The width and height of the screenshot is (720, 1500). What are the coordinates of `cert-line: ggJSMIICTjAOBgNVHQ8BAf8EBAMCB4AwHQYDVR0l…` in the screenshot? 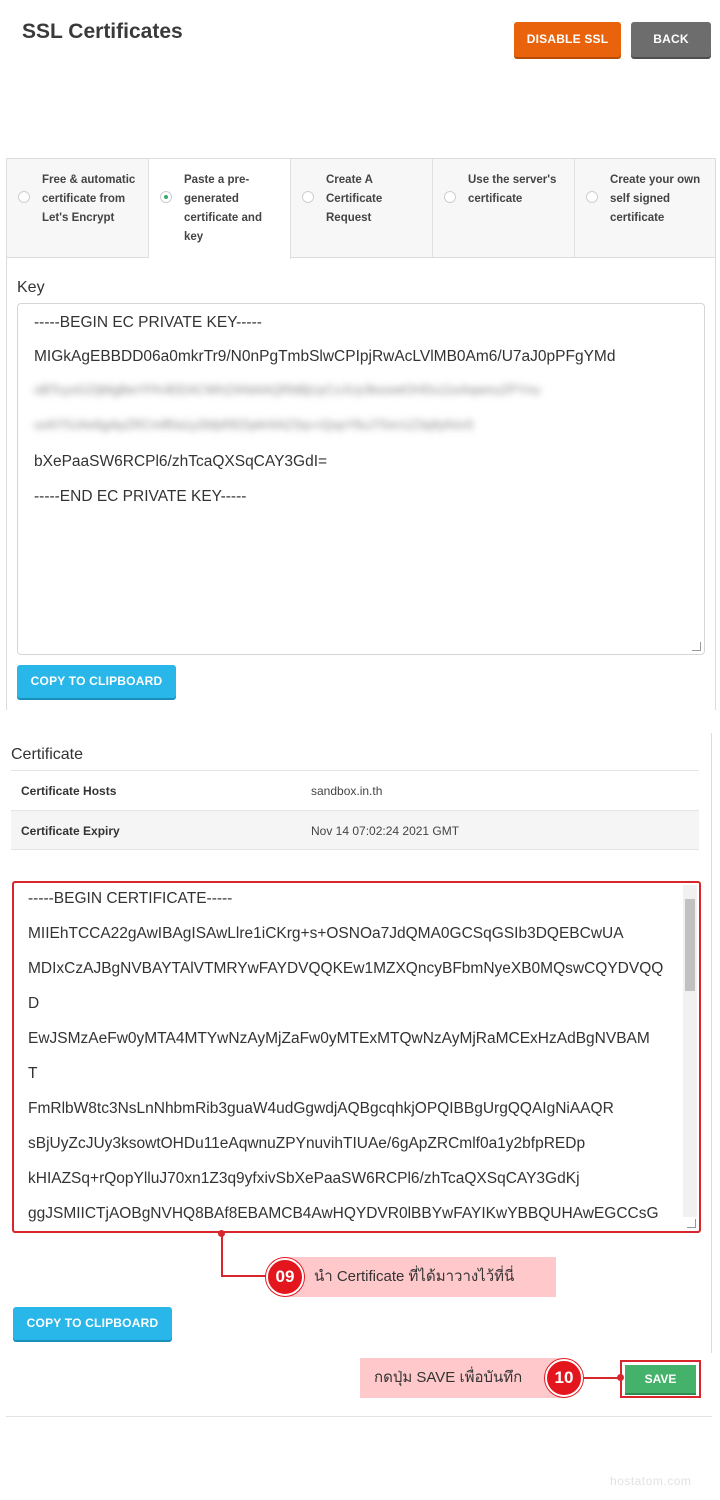 It's located at (343, 1213).